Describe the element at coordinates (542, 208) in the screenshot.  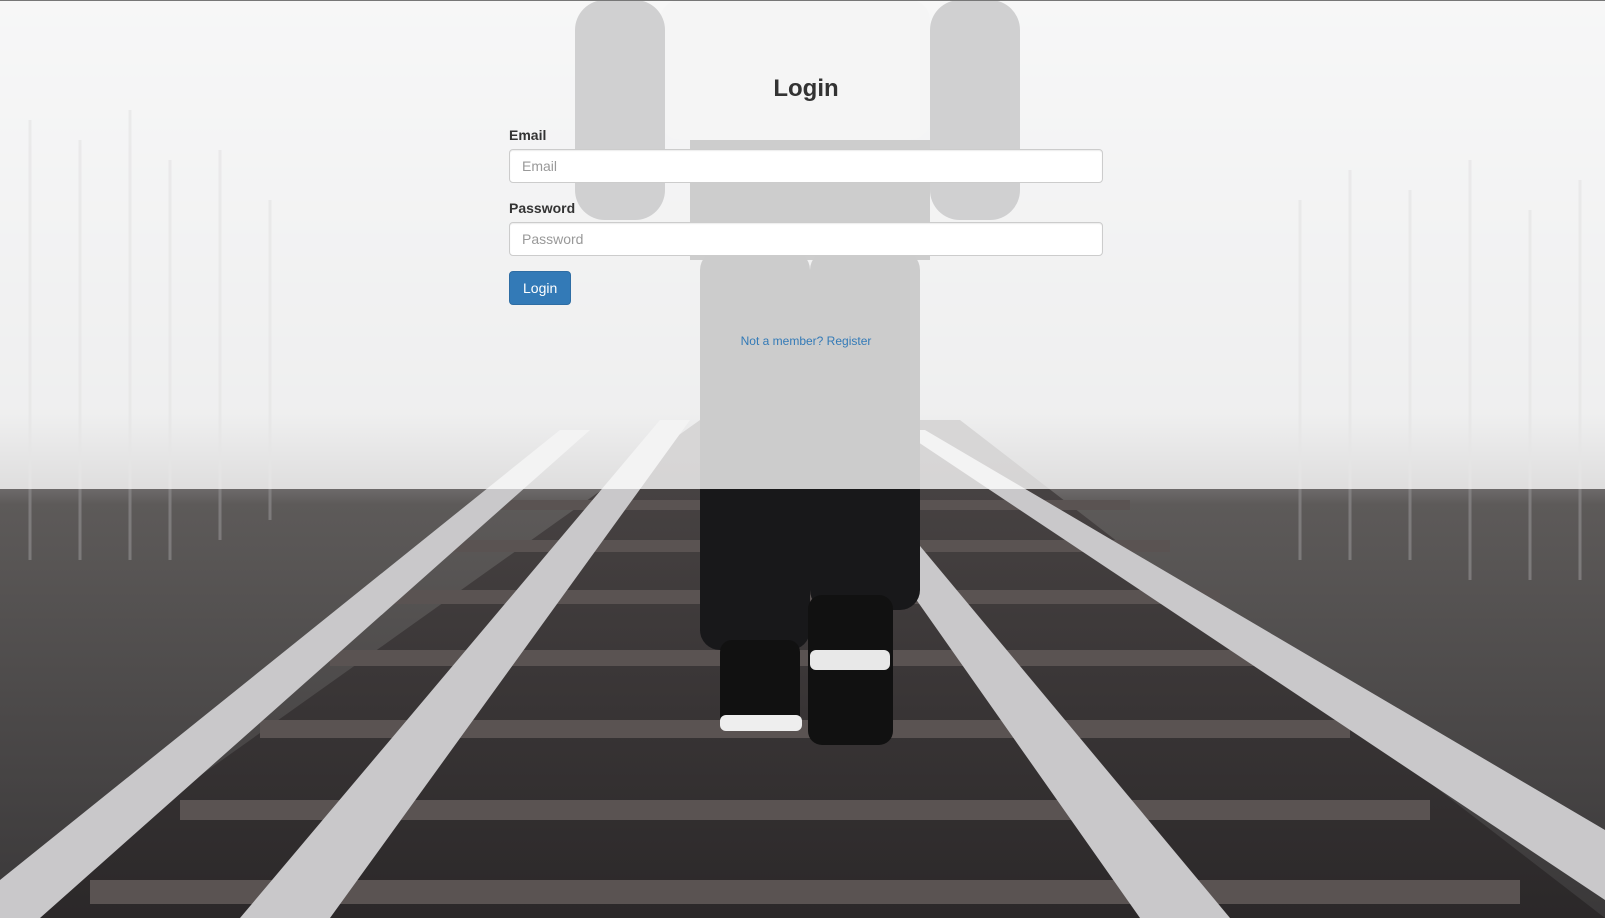
I see `password-label: Password` at that location.